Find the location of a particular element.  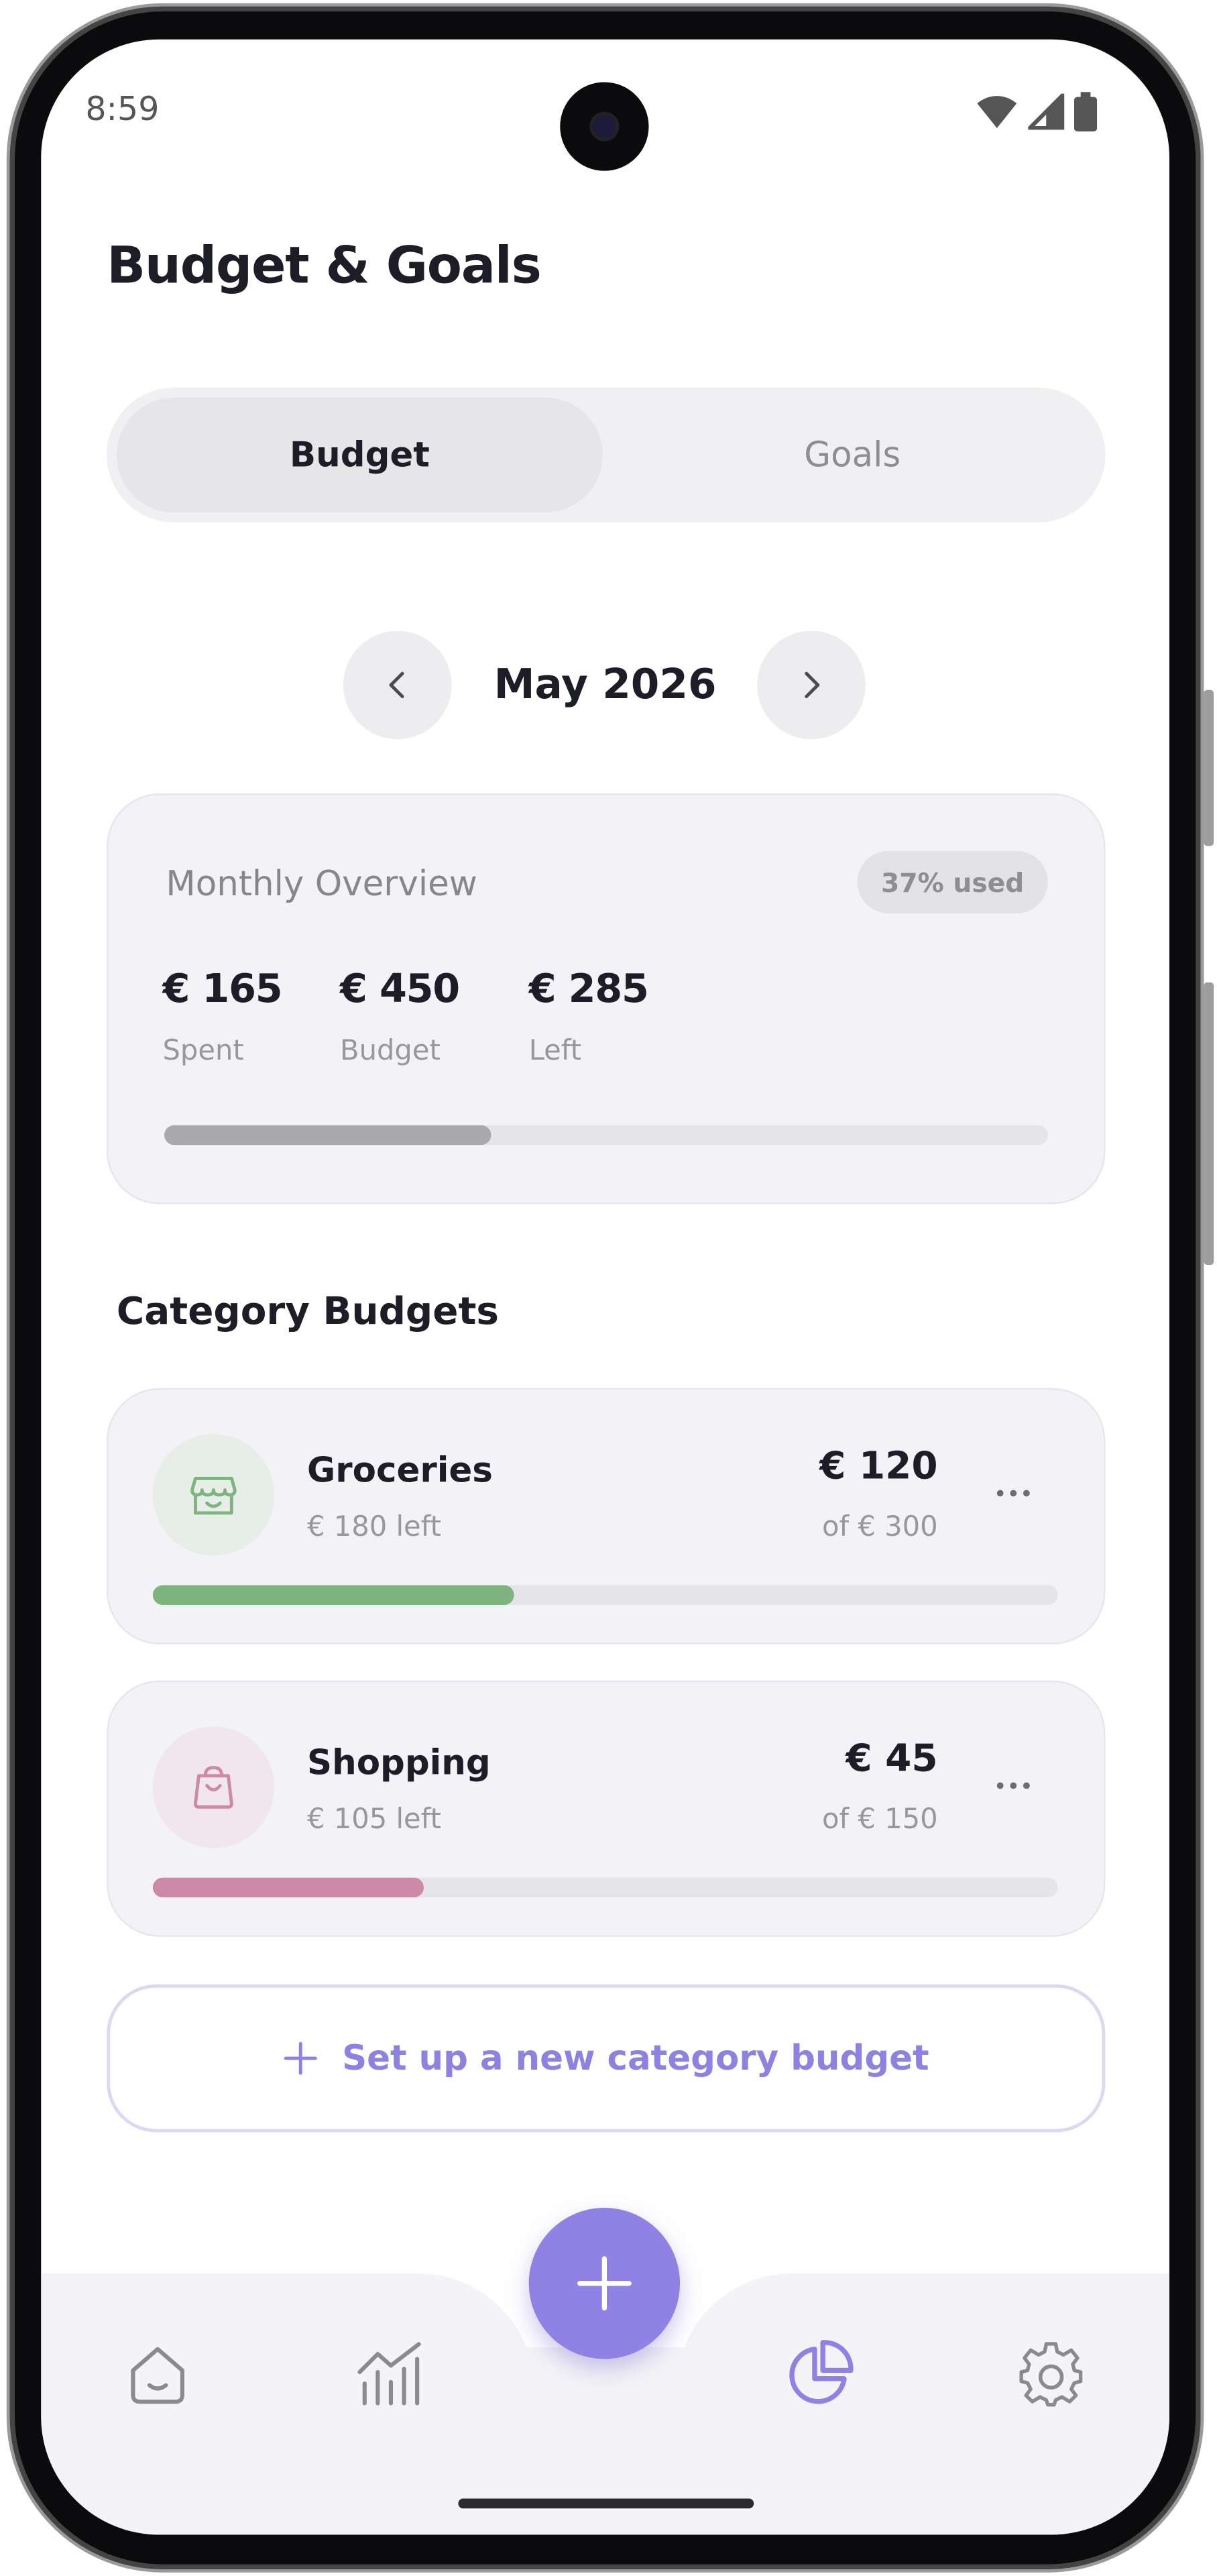

chart-icon is located at coordinates (389, 2374).